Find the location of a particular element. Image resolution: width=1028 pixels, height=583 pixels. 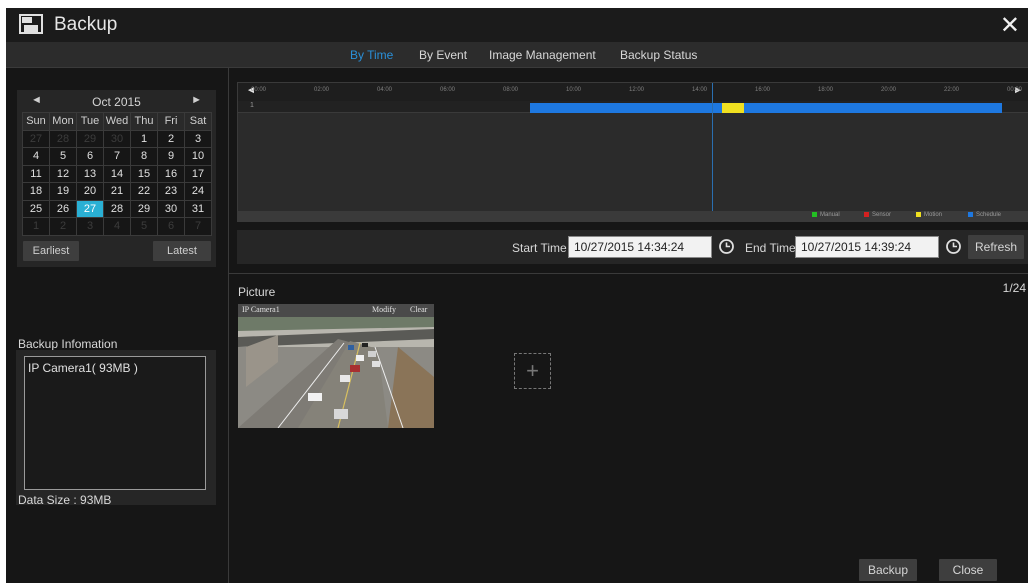

calendar-day: 11 is located at coordinates (36, 173).